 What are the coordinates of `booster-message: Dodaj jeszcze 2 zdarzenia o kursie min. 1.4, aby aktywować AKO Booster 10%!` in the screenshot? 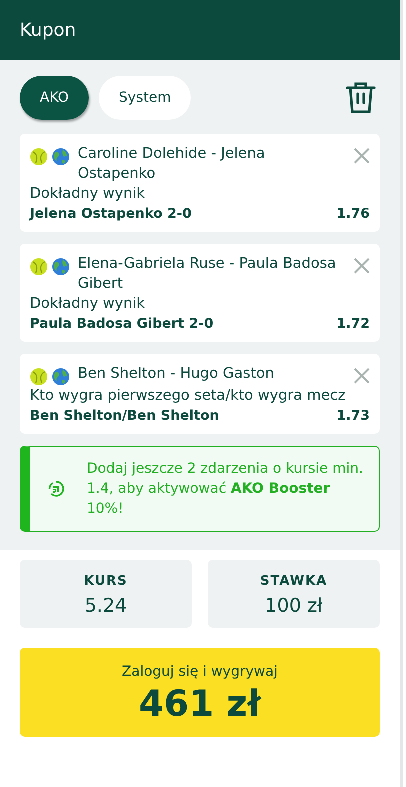 It's located at (225, 489).